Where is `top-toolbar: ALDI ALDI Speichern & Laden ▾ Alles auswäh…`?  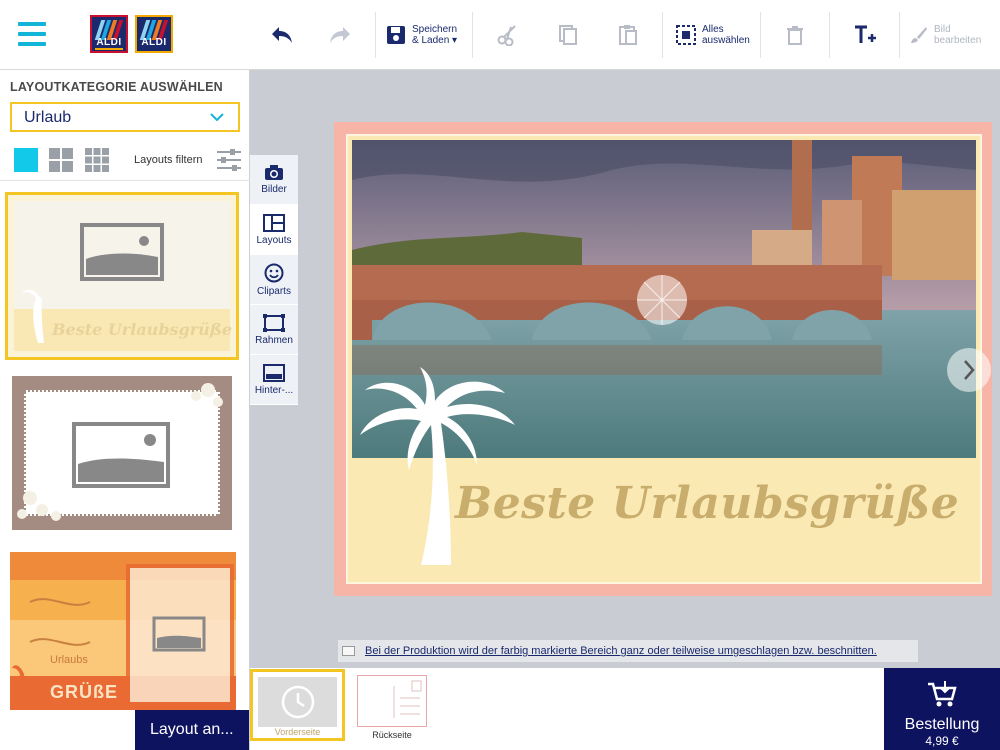 top-toolbar: ALDI ALDI Speichern & Laden ▾ Alles auswäh… is located at coordinates (500, 35).